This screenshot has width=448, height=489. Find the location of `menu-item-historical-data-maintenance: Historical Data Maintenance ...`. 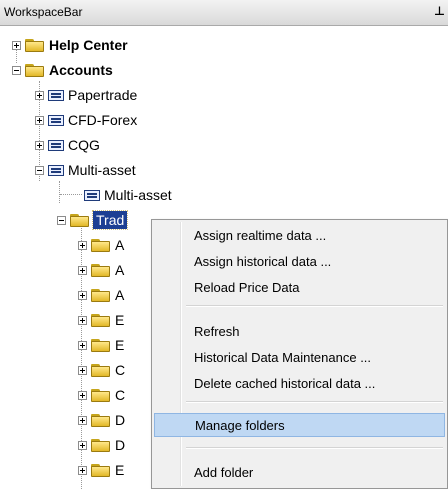

menu-item-historical-data-maintenance: Historical Data Maintenance ... is located at coordinates (299, 357).